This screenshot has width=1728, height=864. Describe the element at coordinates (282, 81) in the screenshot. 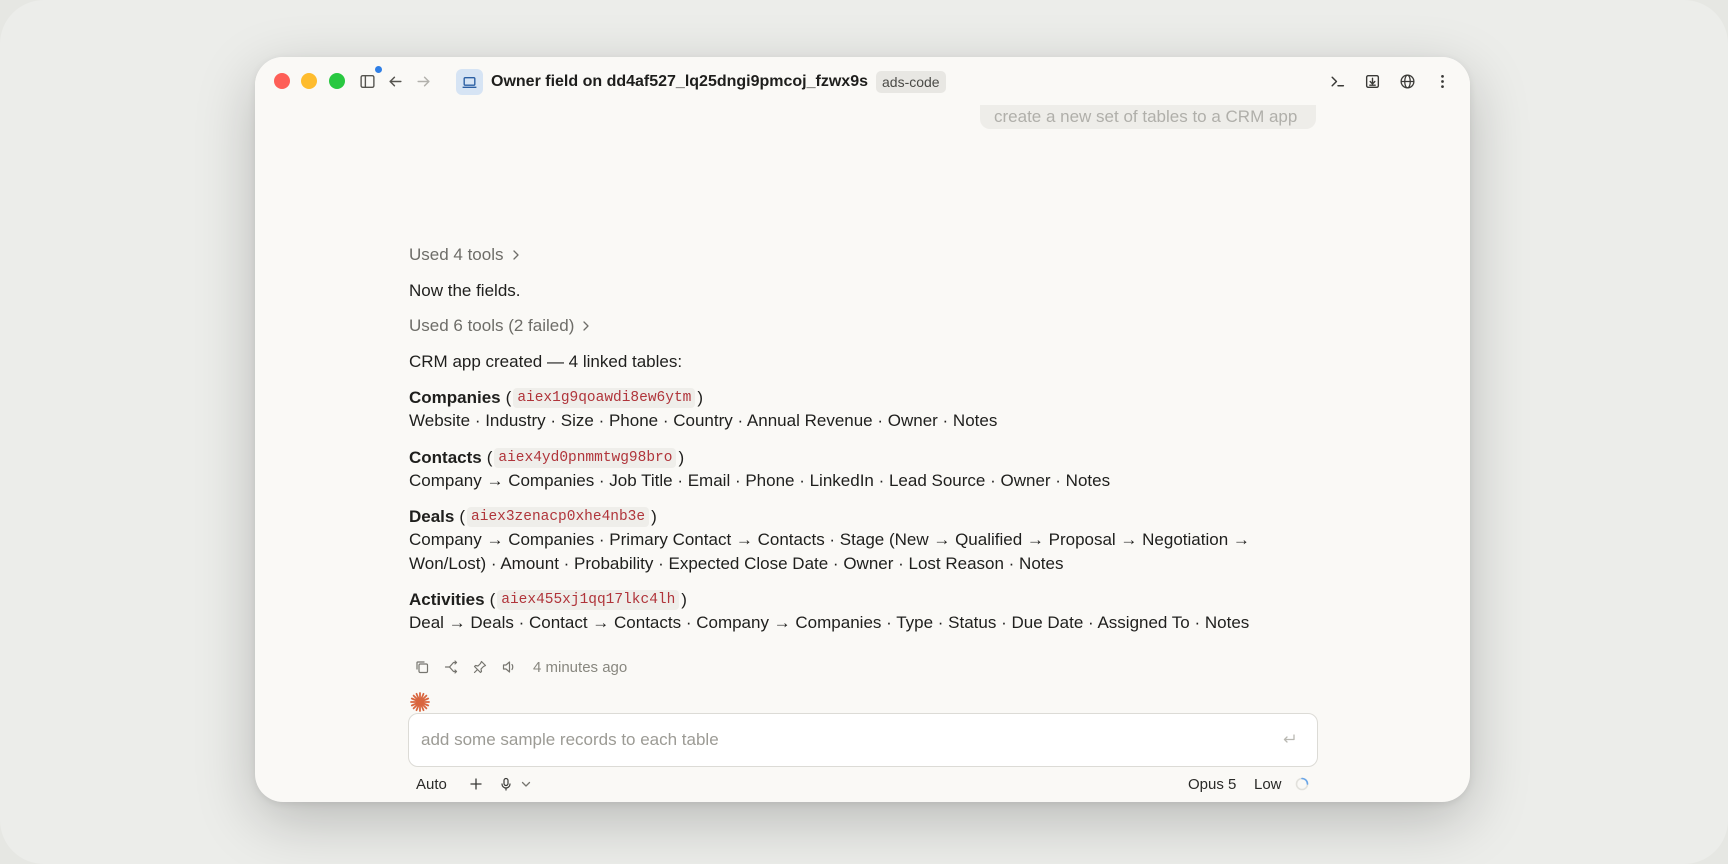

I see `close-window-button` at that location.